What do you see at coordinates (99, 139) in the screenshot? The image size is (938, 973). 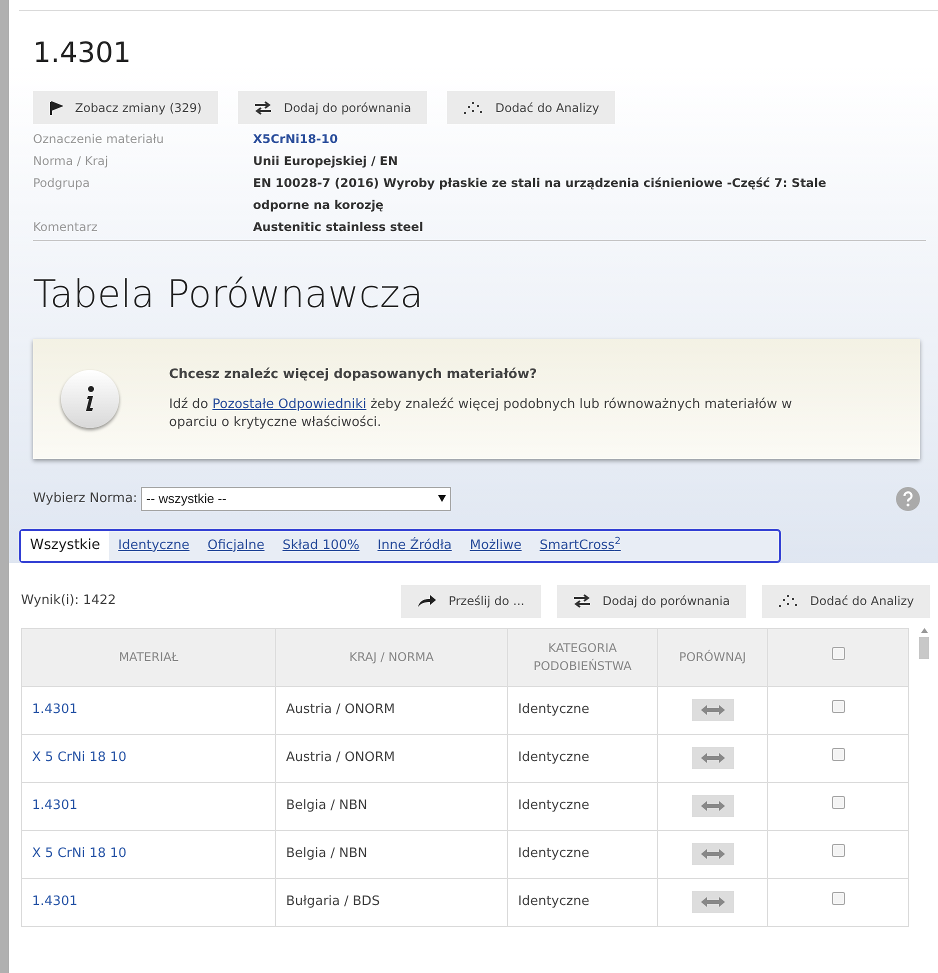 I see `detail-label: Oznaczenie materiału` at bounding box center [99, 139].